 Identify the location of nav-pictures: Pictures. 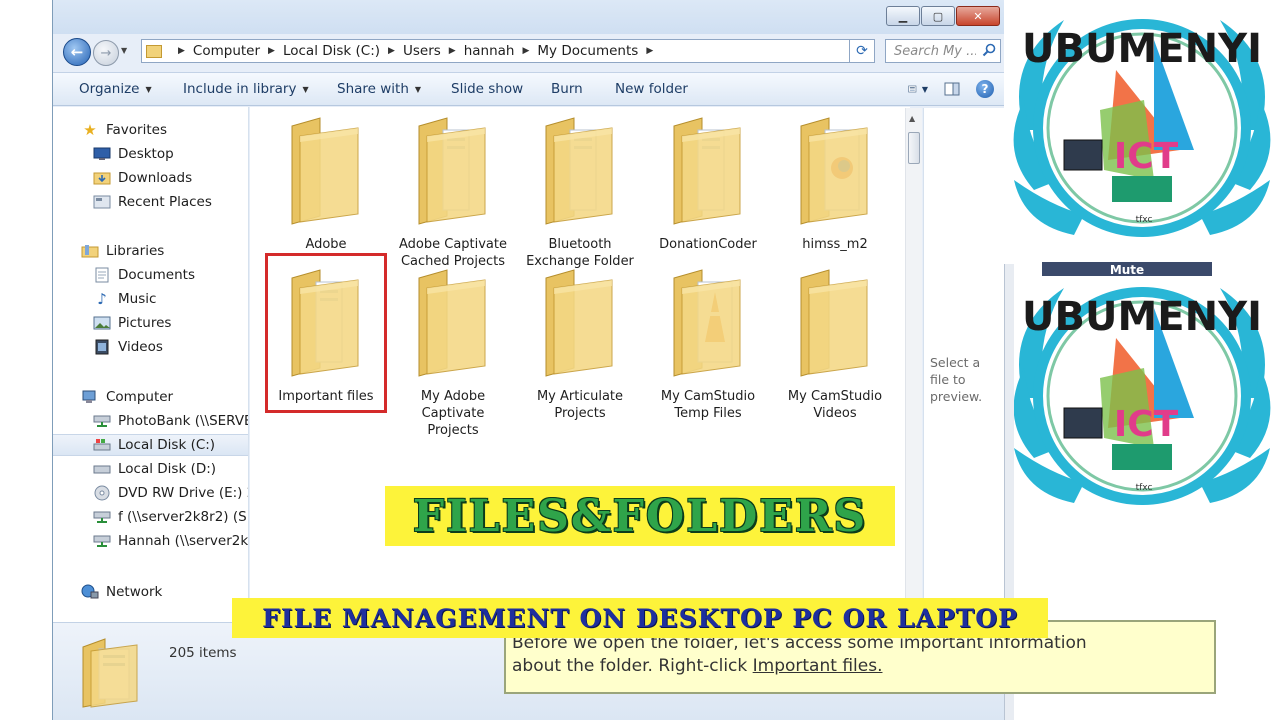
(150, 323).